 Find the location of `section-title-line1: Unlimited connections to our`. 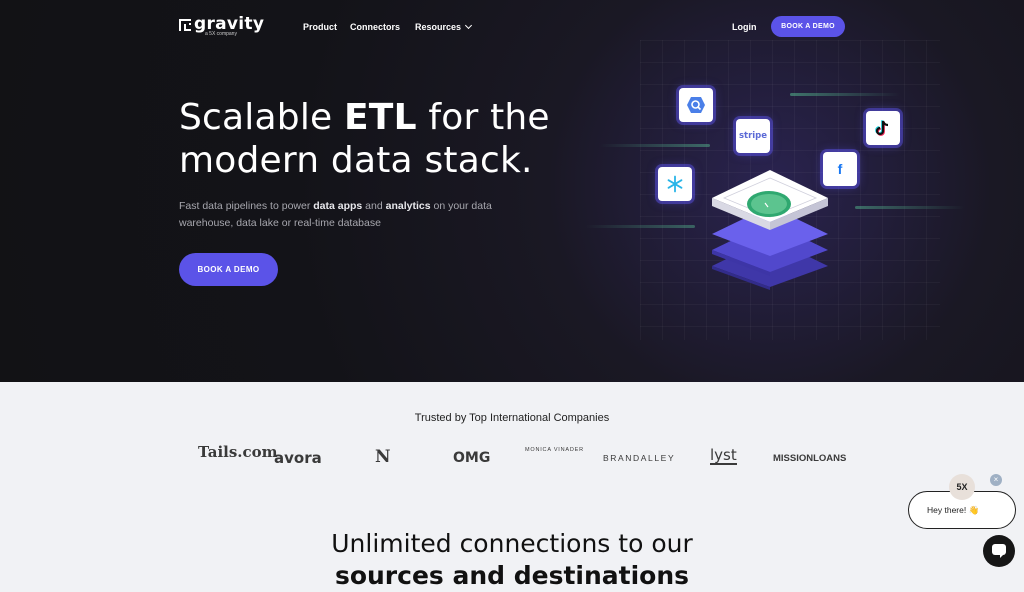

section-title-line1: Unlimited connections to our is located at coordinates (512, 543).